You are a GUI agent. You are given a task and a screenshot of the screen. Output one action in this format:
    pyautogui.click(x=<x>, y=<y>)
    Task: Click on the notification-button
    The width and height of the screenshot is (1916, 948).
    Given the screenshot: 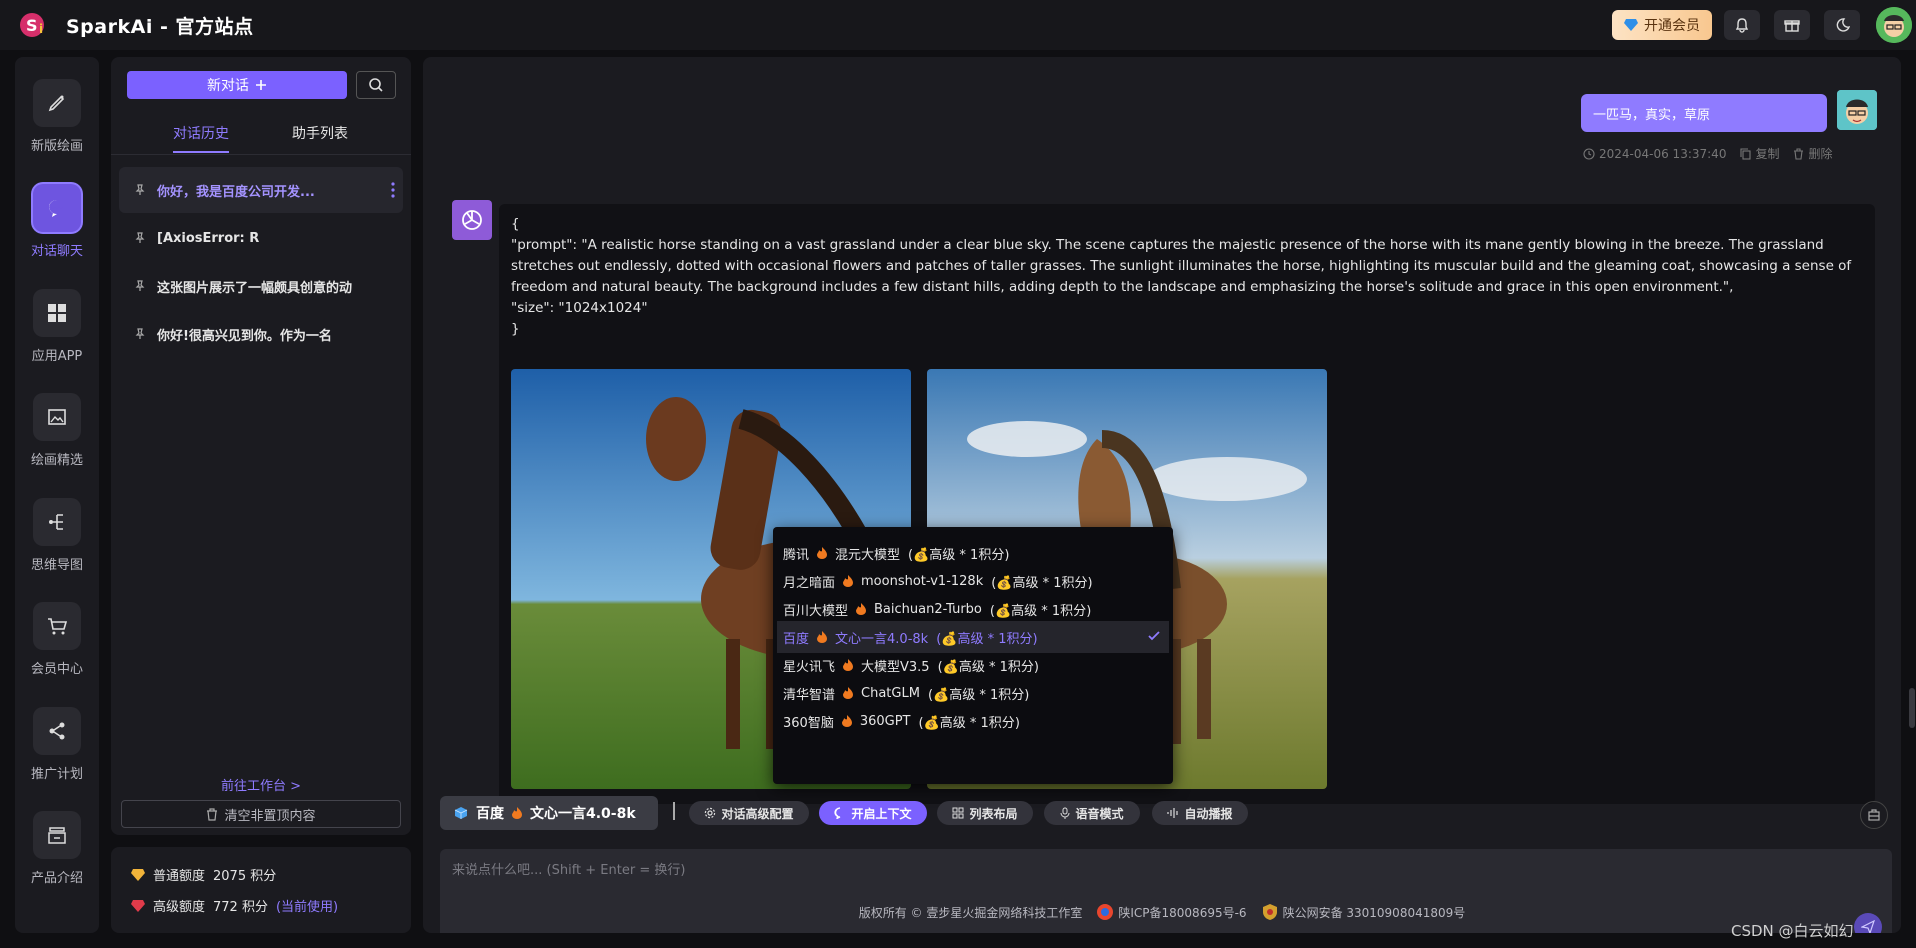 What is the action you would take?
    pyautogui.click(x=1742, y=25)
    